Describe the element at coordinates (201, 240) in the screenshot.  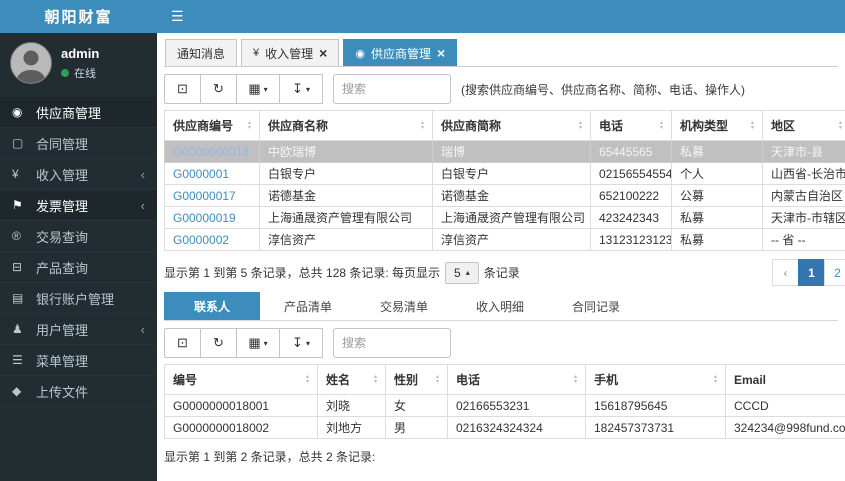
I see `supplier-id-link: G0000002` at that location.